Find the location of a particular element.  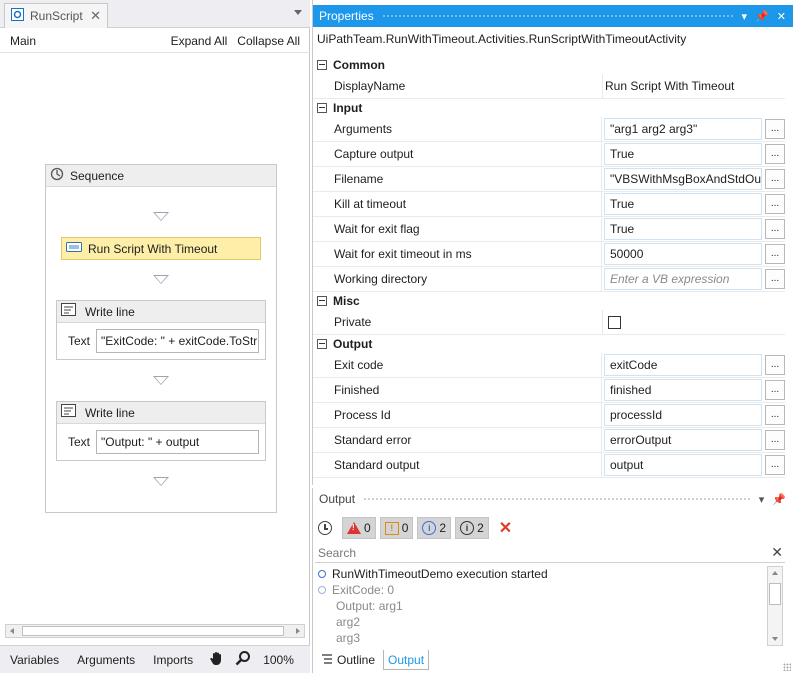

category-output: Output is located at coordinates (549, 344).